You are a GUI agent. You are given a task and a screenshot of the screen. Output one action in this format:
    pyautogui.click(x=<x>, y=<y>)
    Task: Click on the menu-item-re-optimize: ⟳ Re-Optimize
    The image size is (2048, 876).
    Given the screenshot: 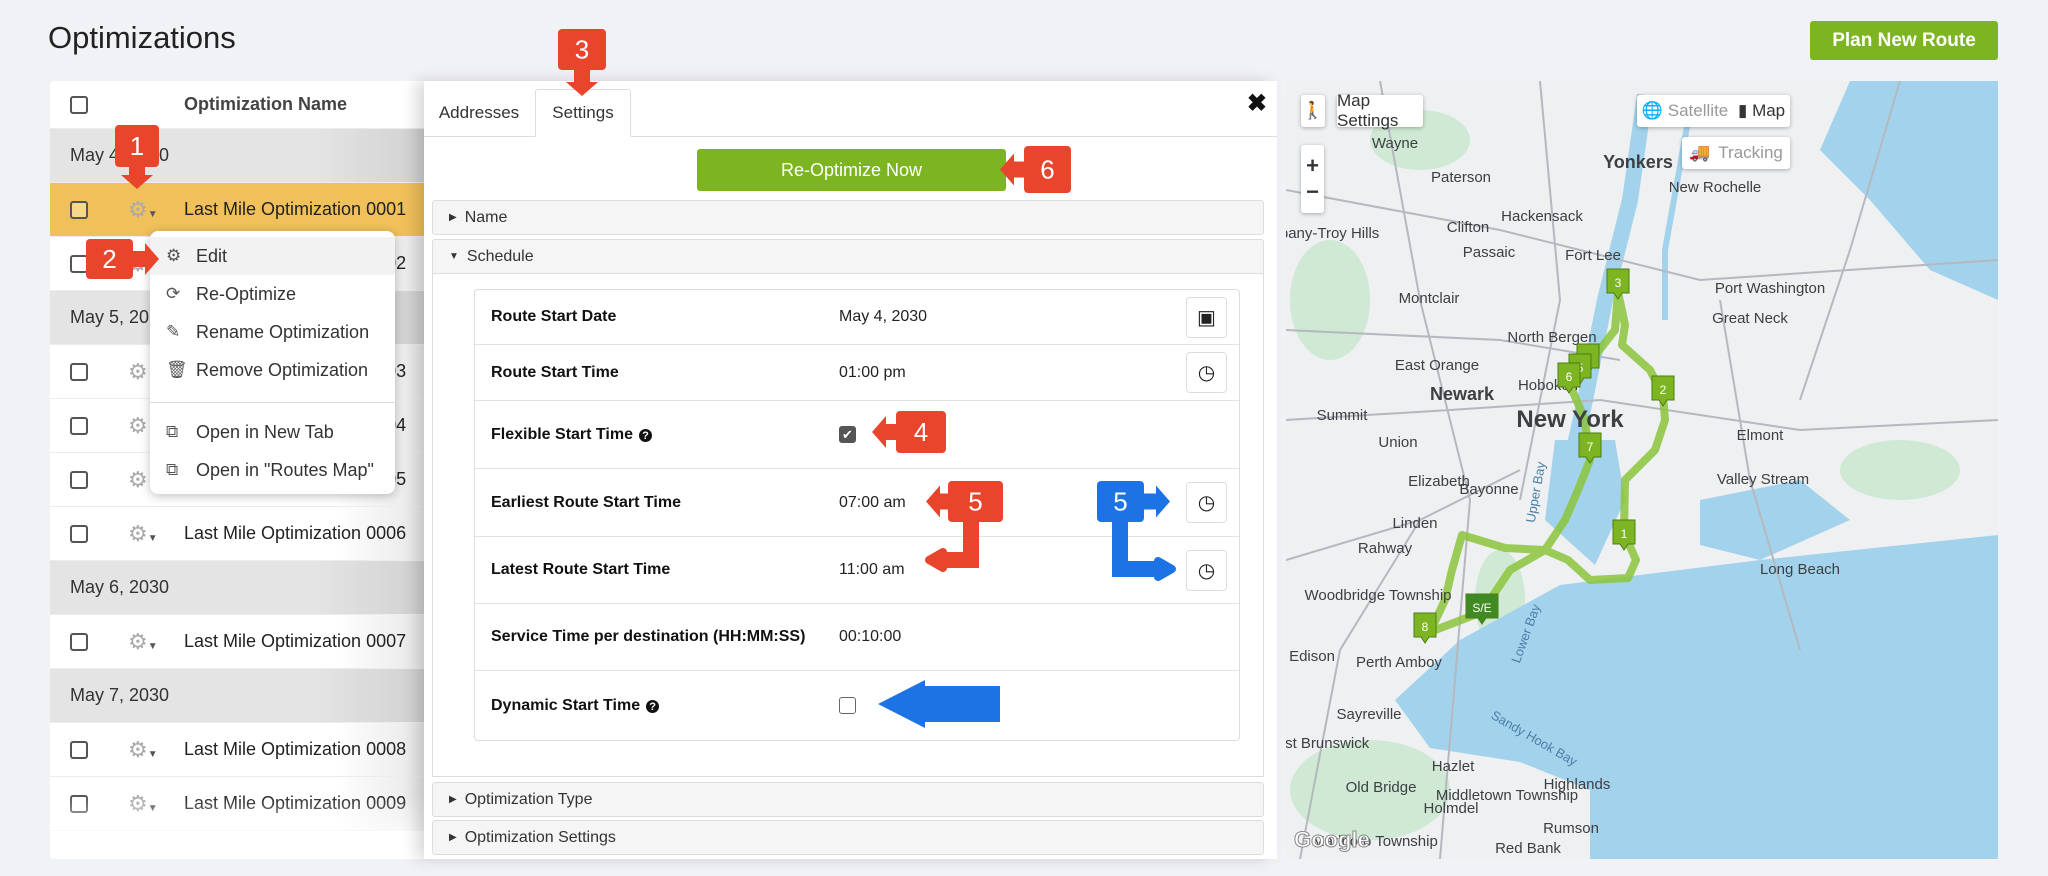 What is the action you would take?
    pyautogui.click(x=272, y=294)
    